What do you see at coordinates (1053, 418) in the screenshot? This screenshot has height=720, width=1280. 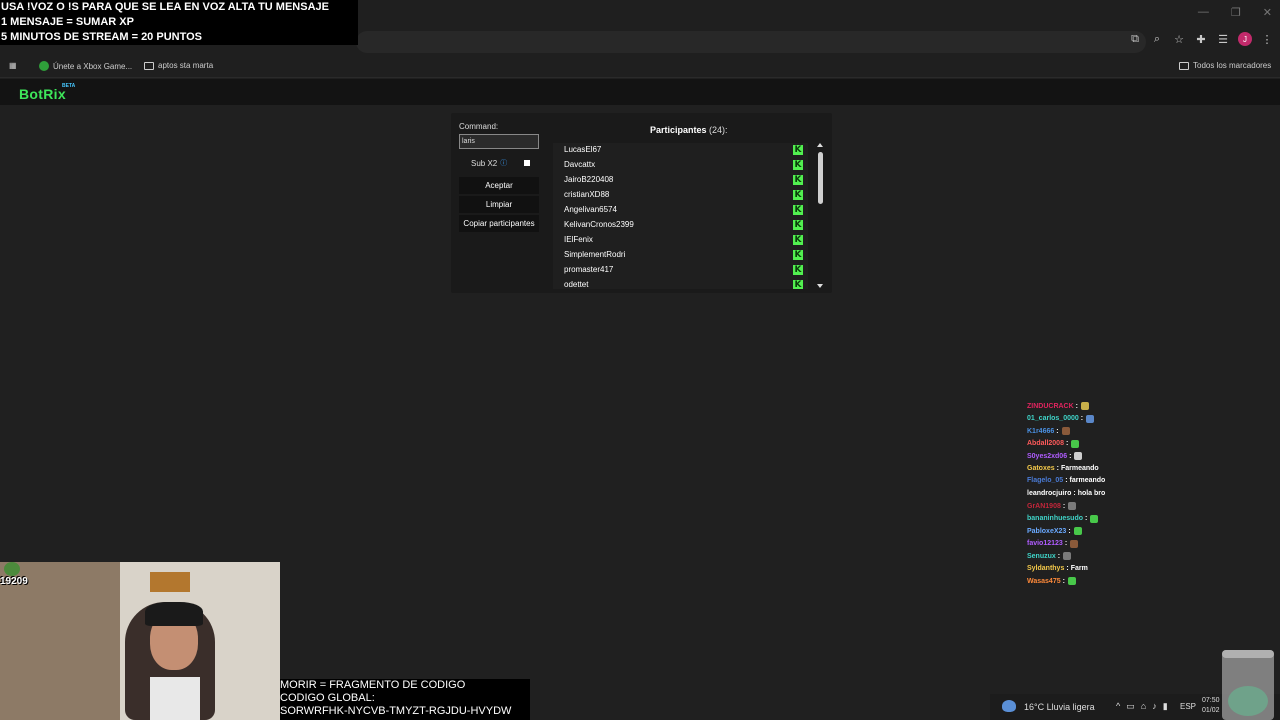 I see `chat-username: 01_carlos_0000` at bounding box center [1053, 418].